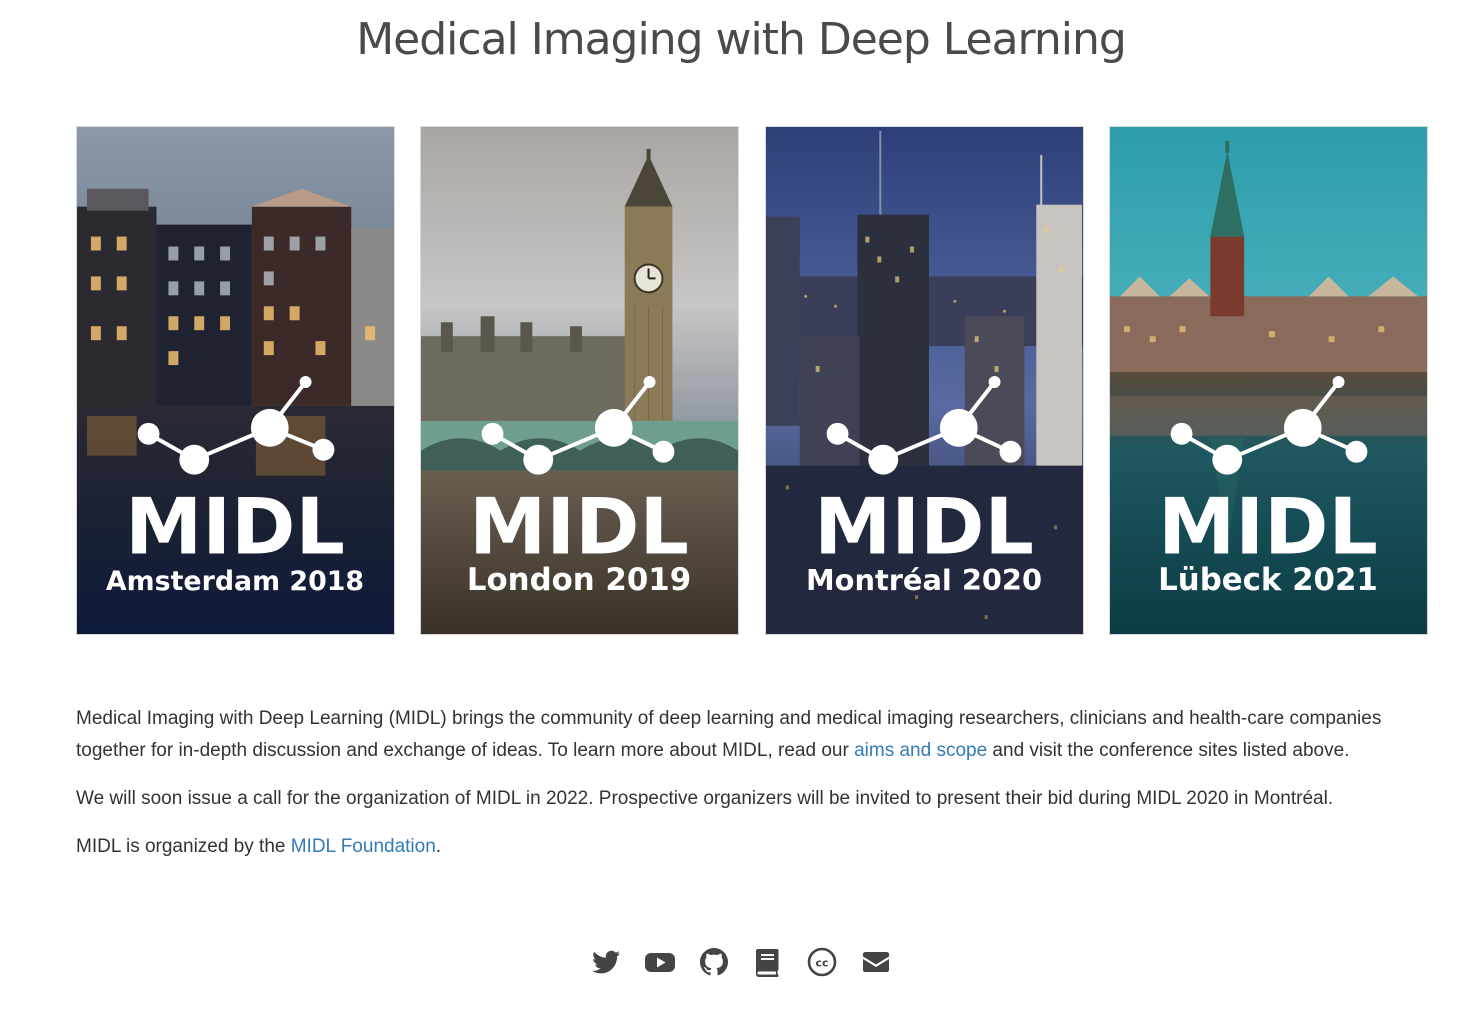 The image size is (1482, 1012). I want to click on email-link, so click(876, 962).